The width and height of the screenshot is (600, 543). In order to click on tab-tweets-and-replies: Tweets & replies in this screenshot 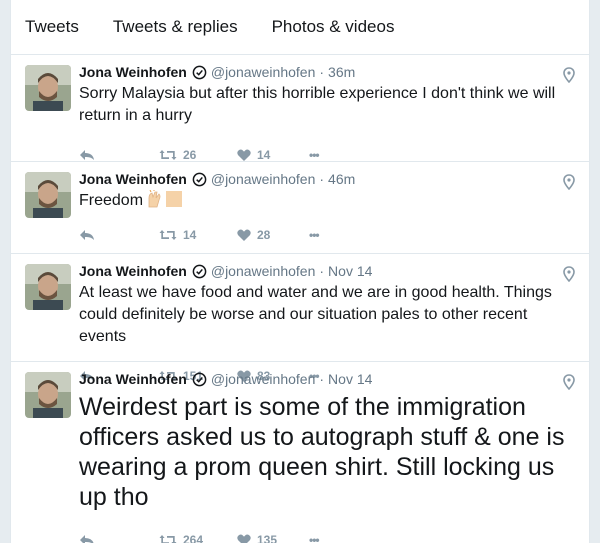, I will do `click(175, 27)`.